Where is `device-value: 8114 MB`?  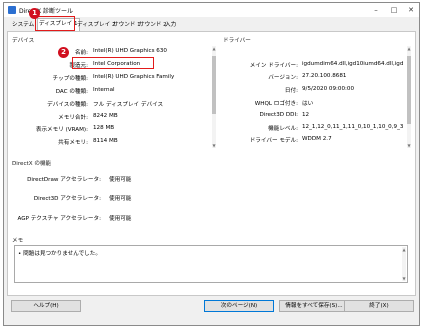 device-value: 8114 MB is located at coordinates (105, 141).